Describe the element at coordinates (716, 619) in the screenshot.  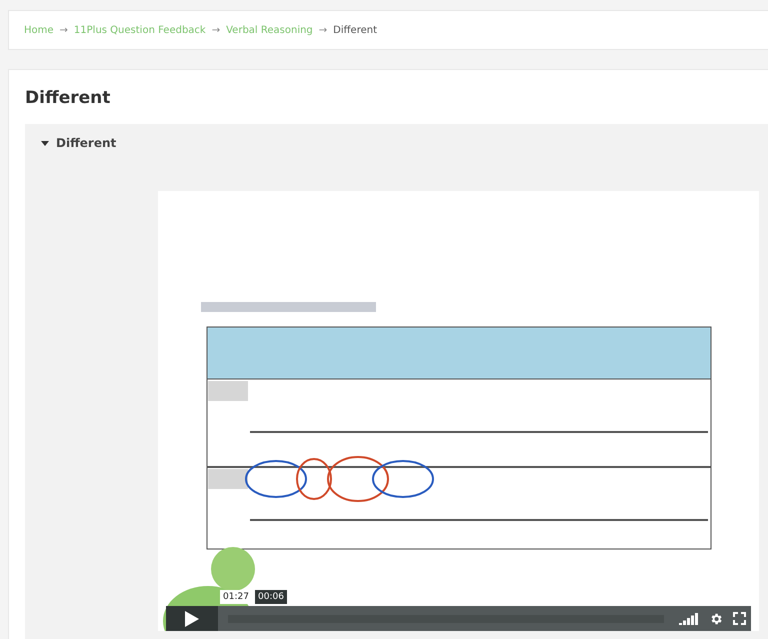
I see `settings-icon` at that location.